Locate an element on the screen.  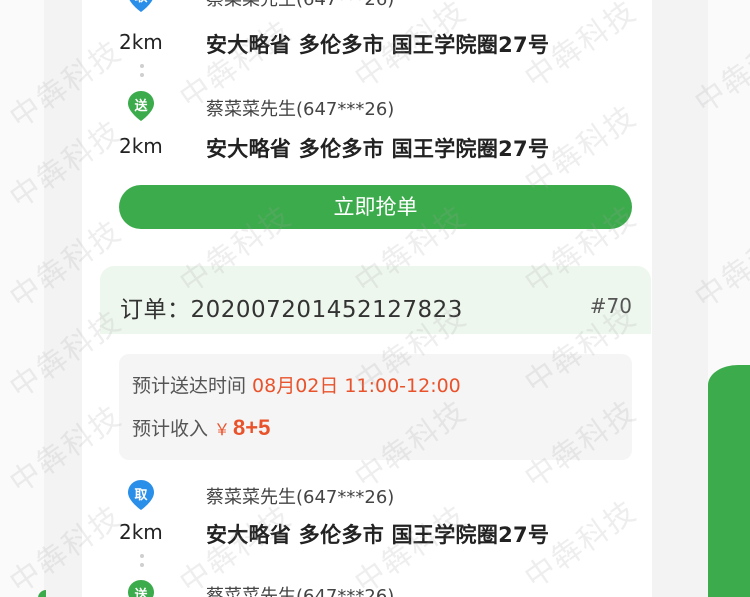
income-row: 预计收入 ￥ 8+5 is located at coordinates (201, 427).